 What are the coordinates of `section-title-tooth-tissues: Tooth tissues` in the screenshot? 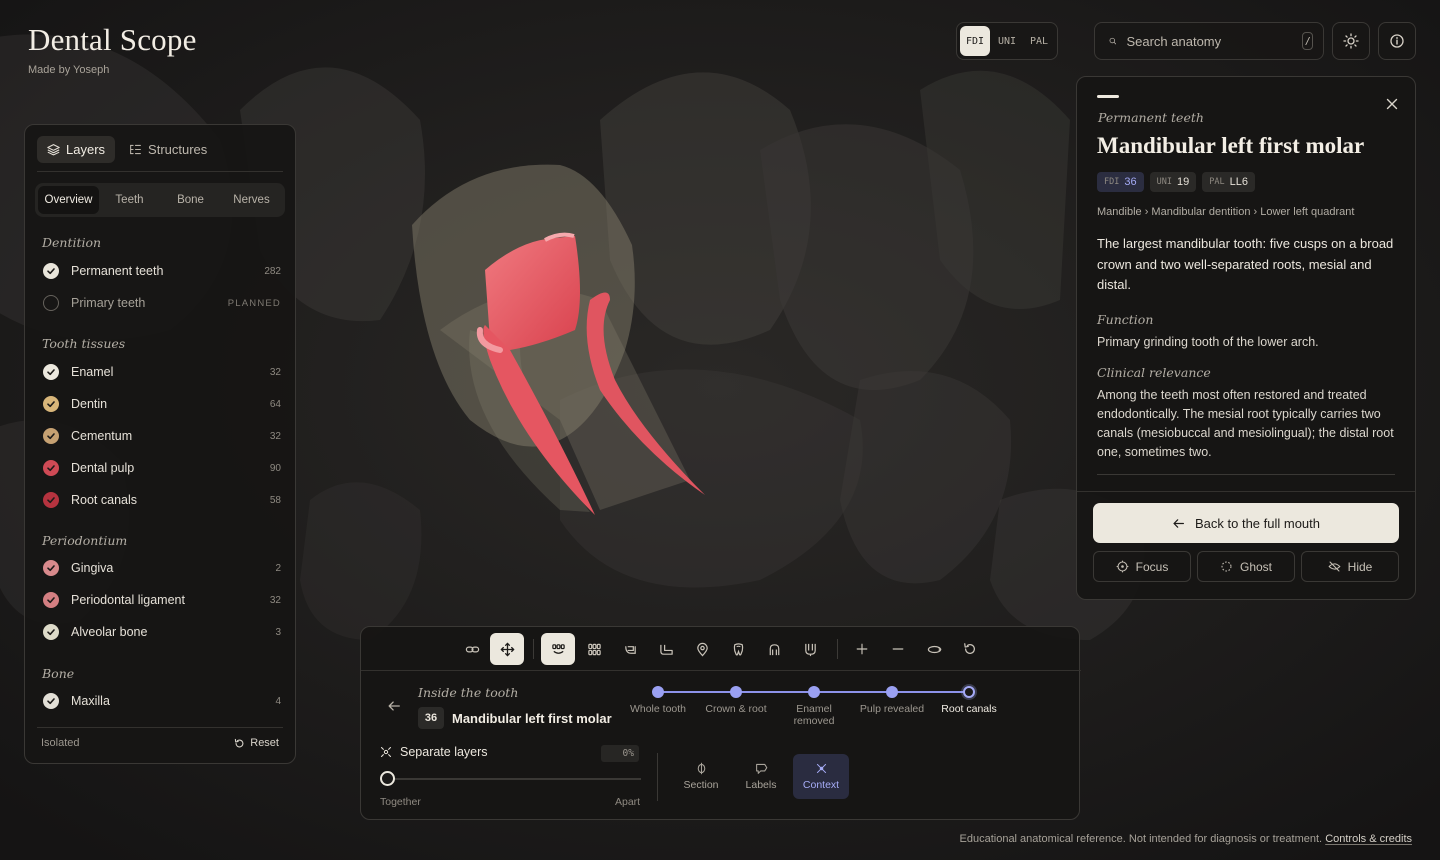 It's located at (84, 343).